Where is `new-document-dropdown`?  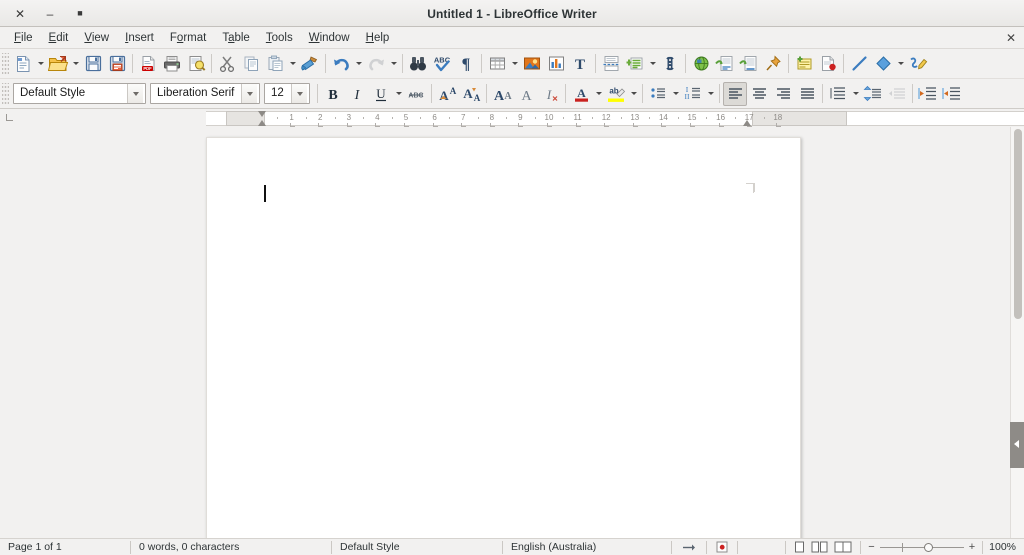 new-document-dropdown is located at coordinates (40, 64).